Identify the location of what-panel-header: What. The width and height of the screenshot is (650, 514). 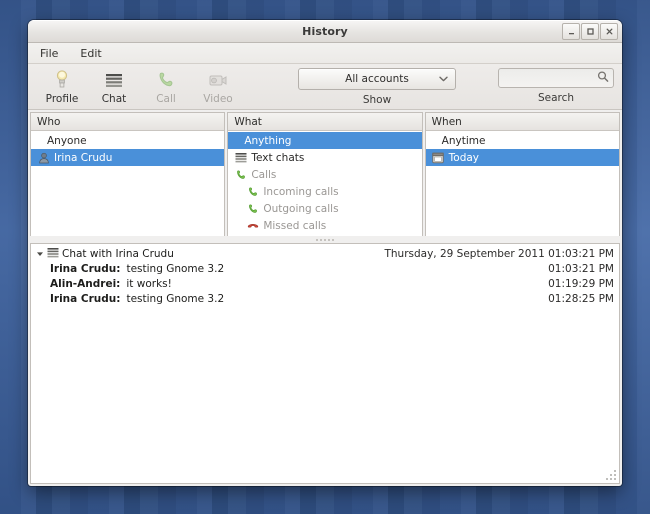
(325, 122).